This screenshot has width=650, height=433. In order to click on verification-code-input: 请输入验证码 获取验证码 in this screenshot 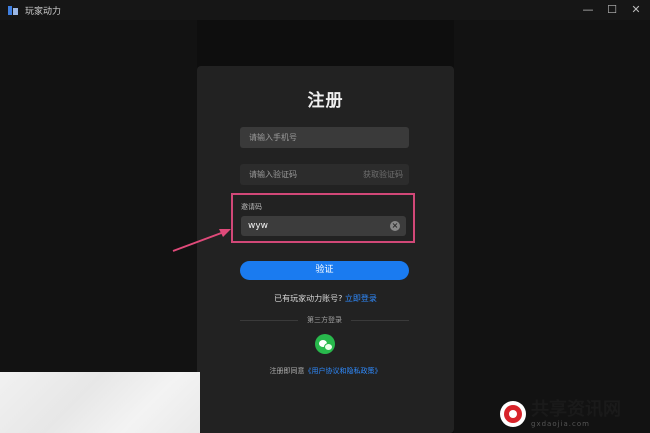, I will do `click(324, 174)`.